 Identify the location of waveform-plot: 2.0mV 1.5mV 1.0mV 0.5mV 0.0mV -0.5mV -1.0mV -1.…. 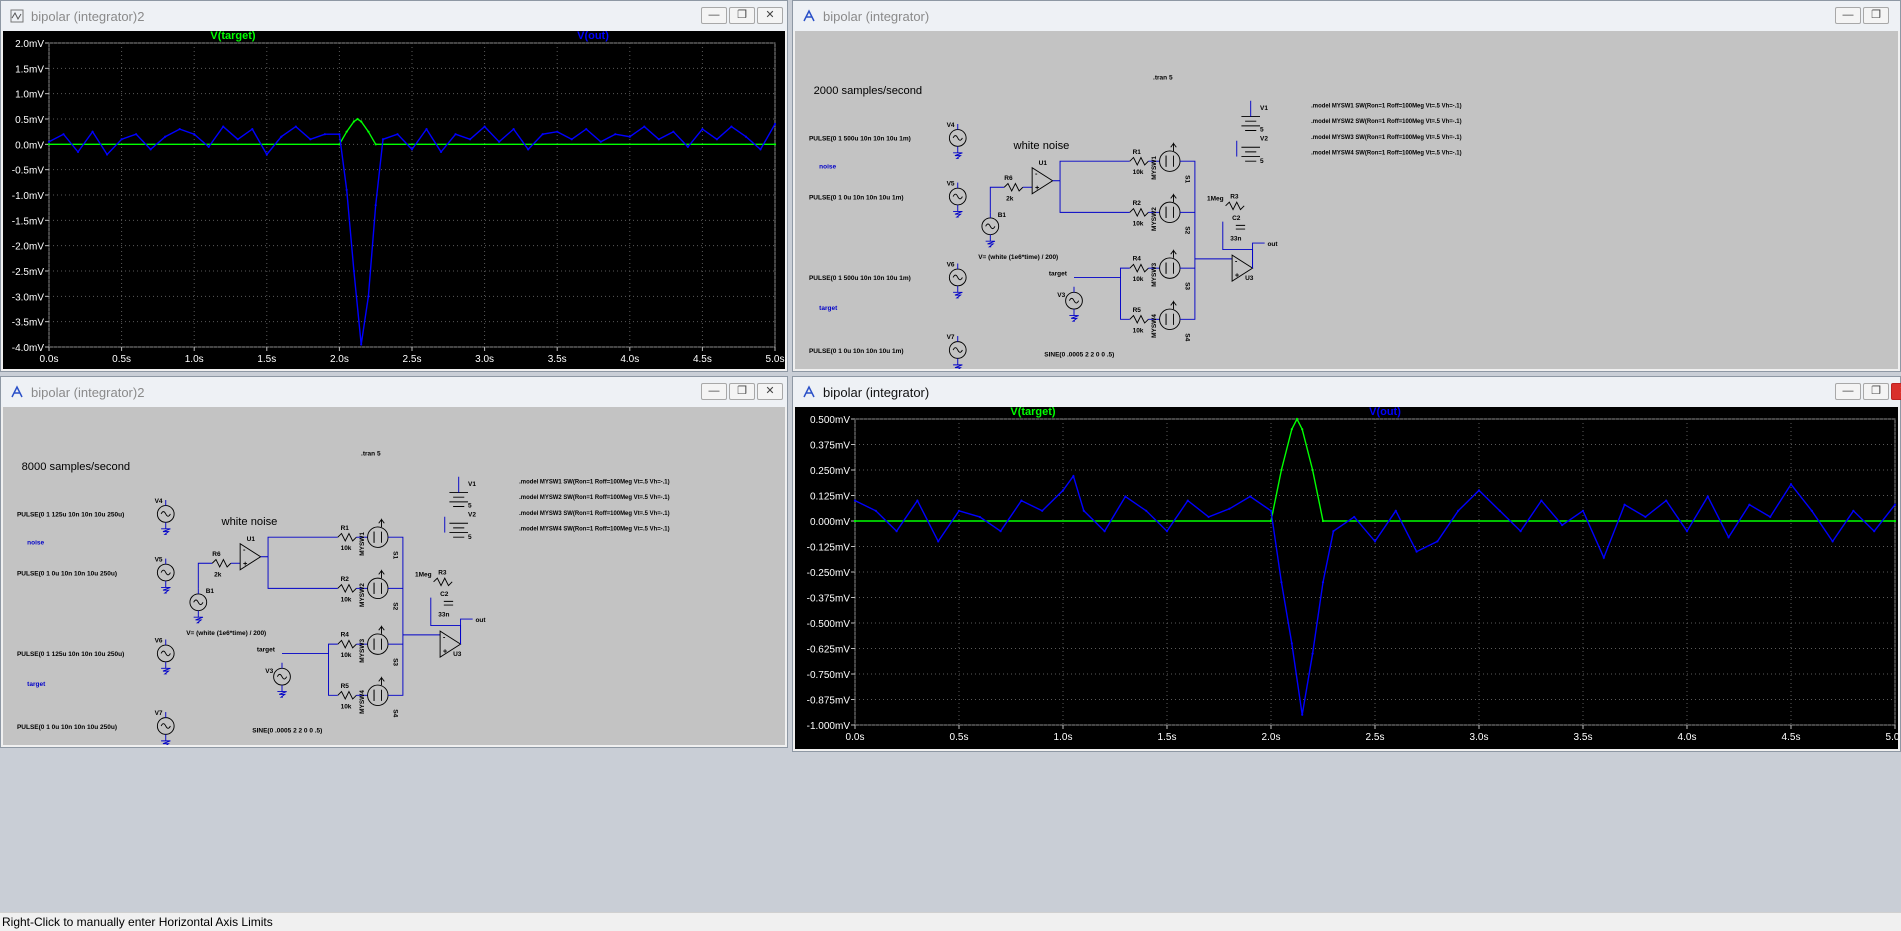
(394, 200).